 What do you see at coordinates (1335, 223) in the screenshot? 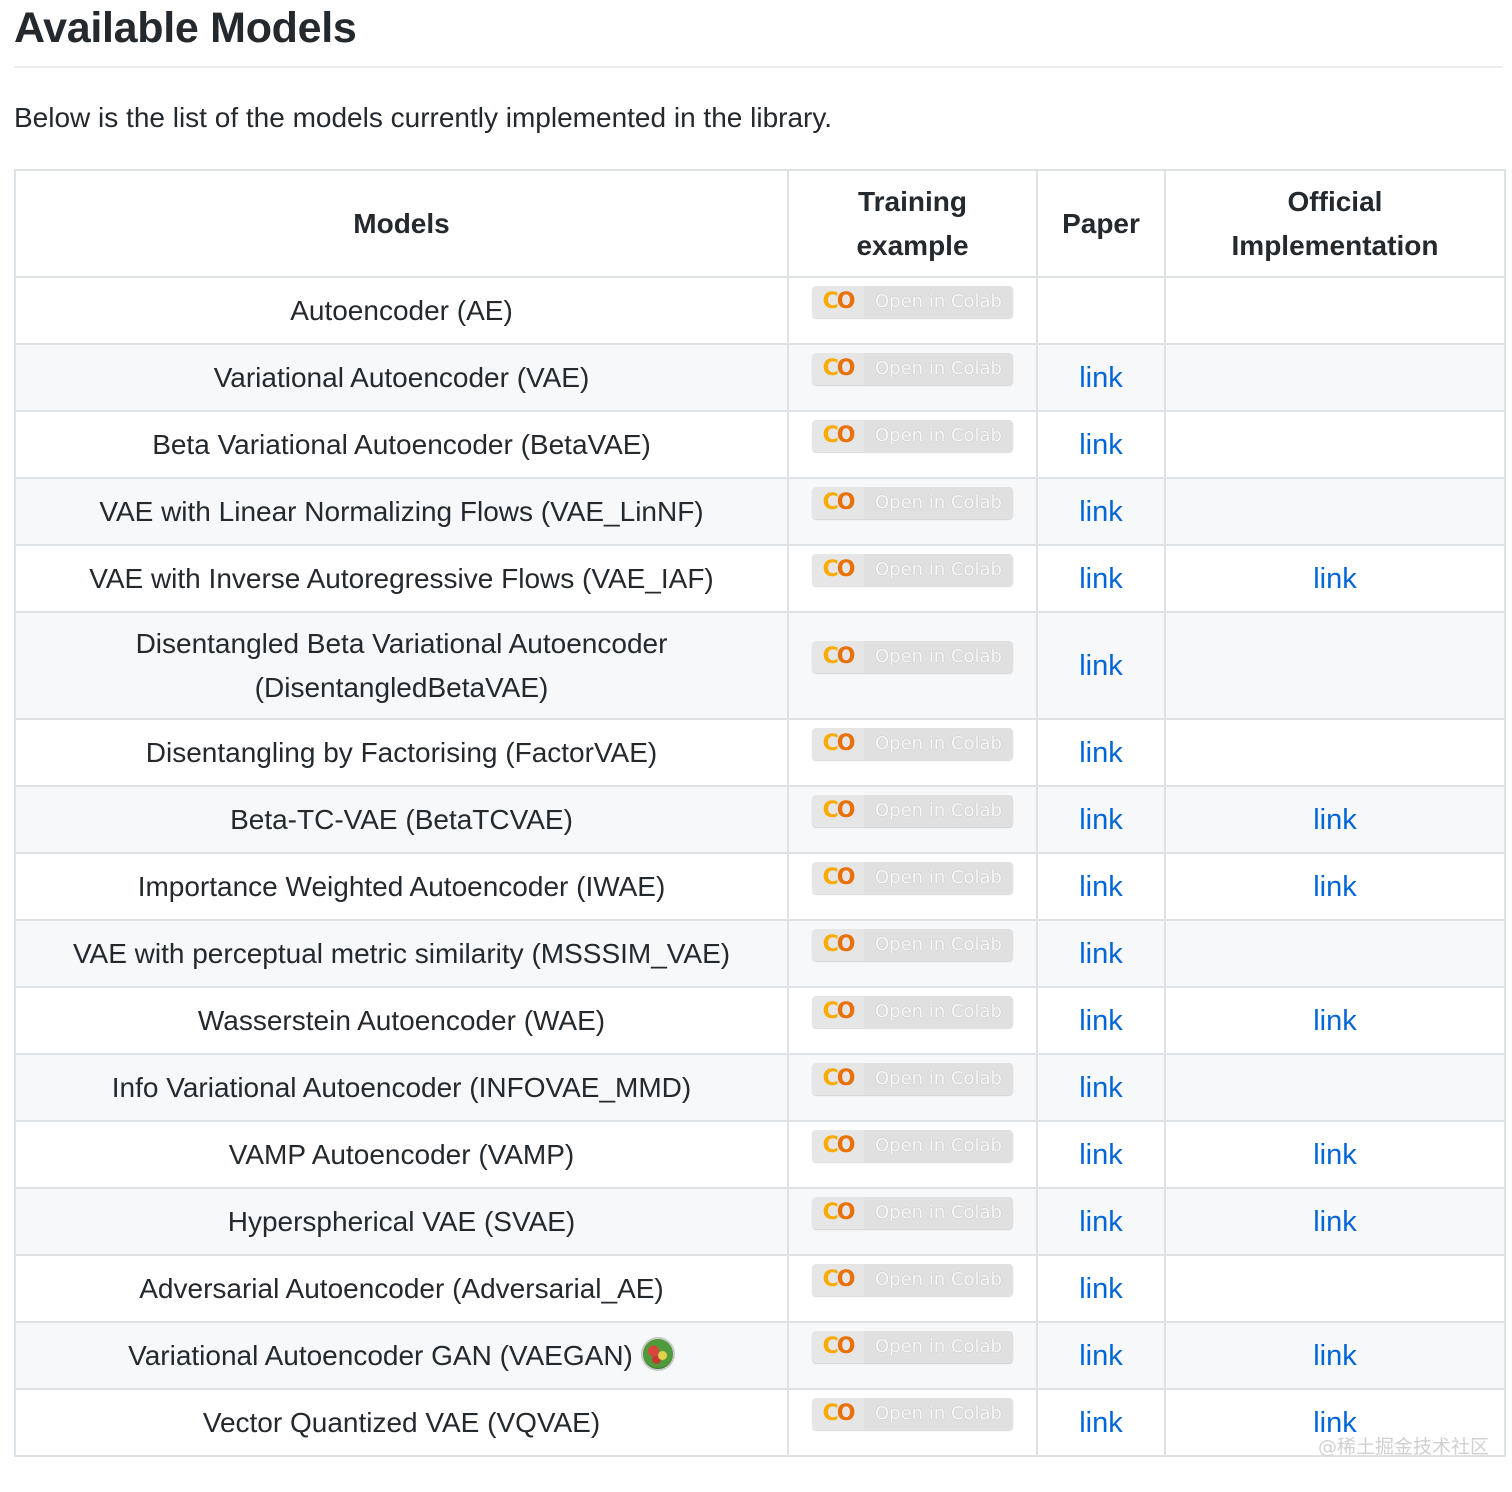
I see `header-official-implementation: Official Implementation` at bounding box center [1335, 223].